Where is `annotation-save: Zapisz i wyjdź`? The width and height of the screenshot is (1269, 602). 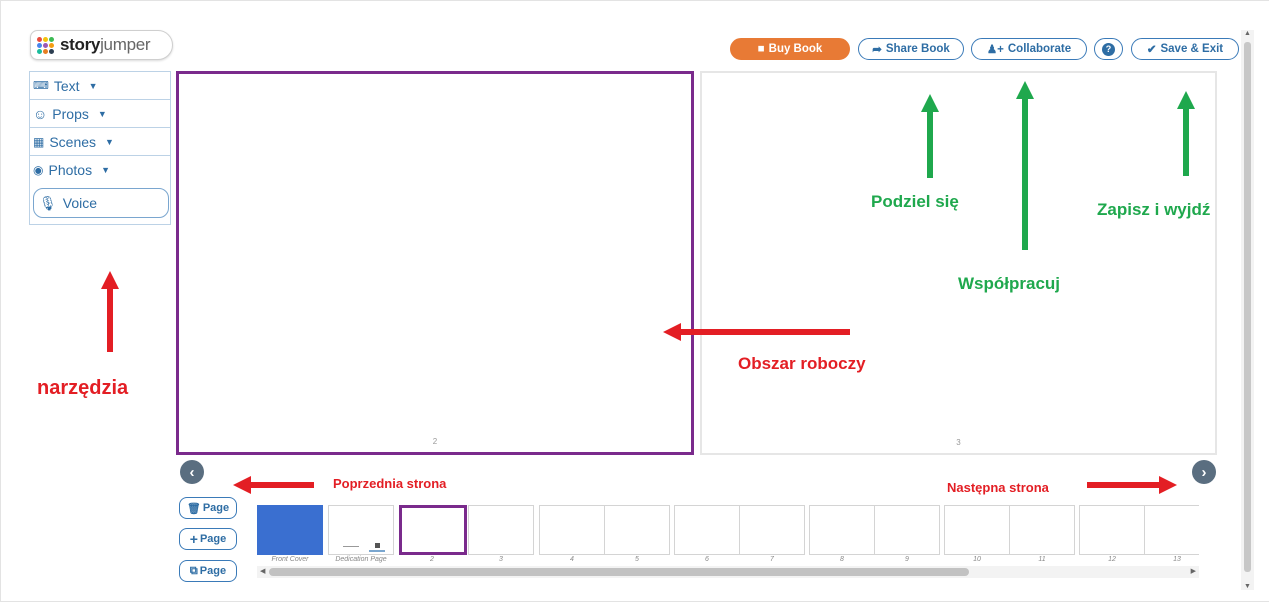
annotation-save: Zapisz i wyjdź is located at coordinates (1154, 209).